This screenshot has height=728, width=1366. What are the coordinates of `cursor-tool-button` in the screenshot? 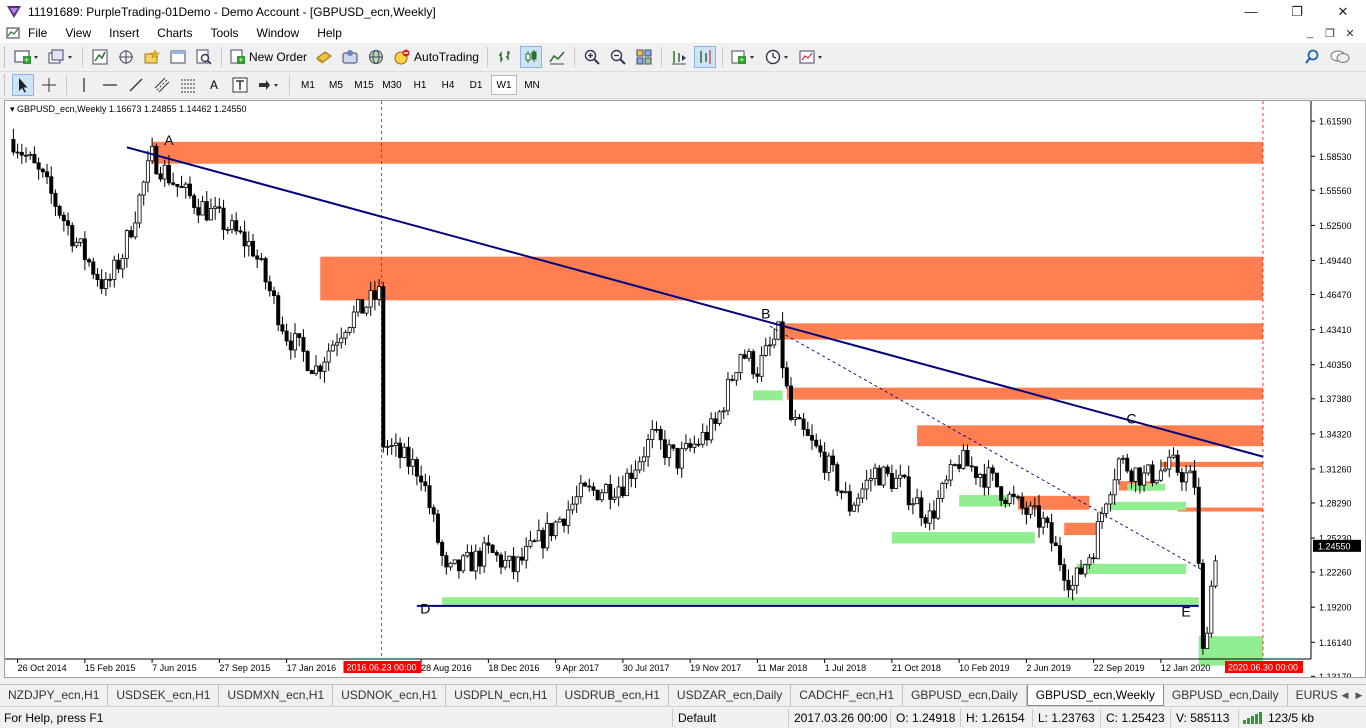 It's located at (23, 85).